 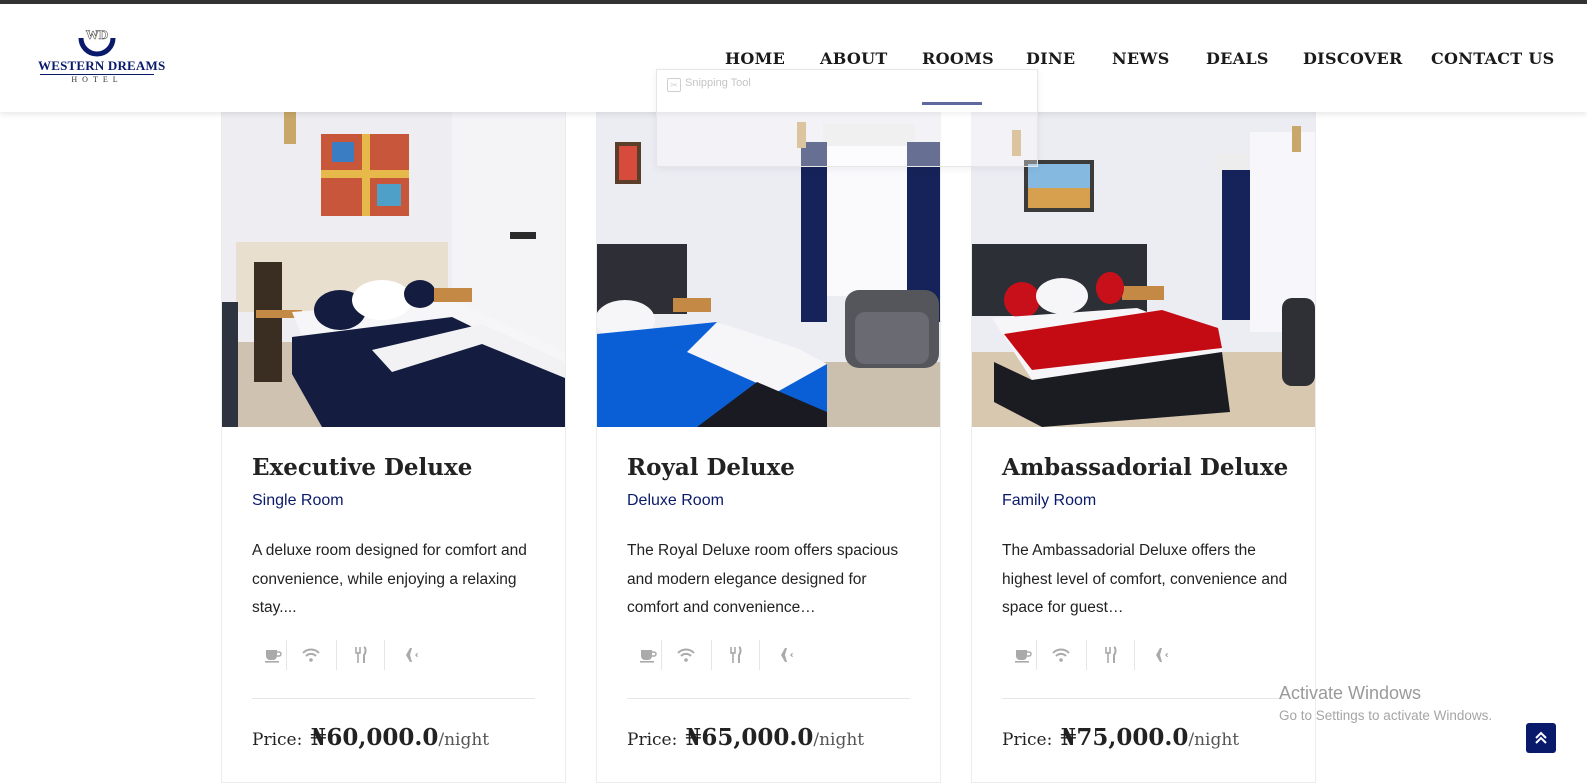 I want to click on price-value: ₦75,000.0, so click(x=1124, y=737).